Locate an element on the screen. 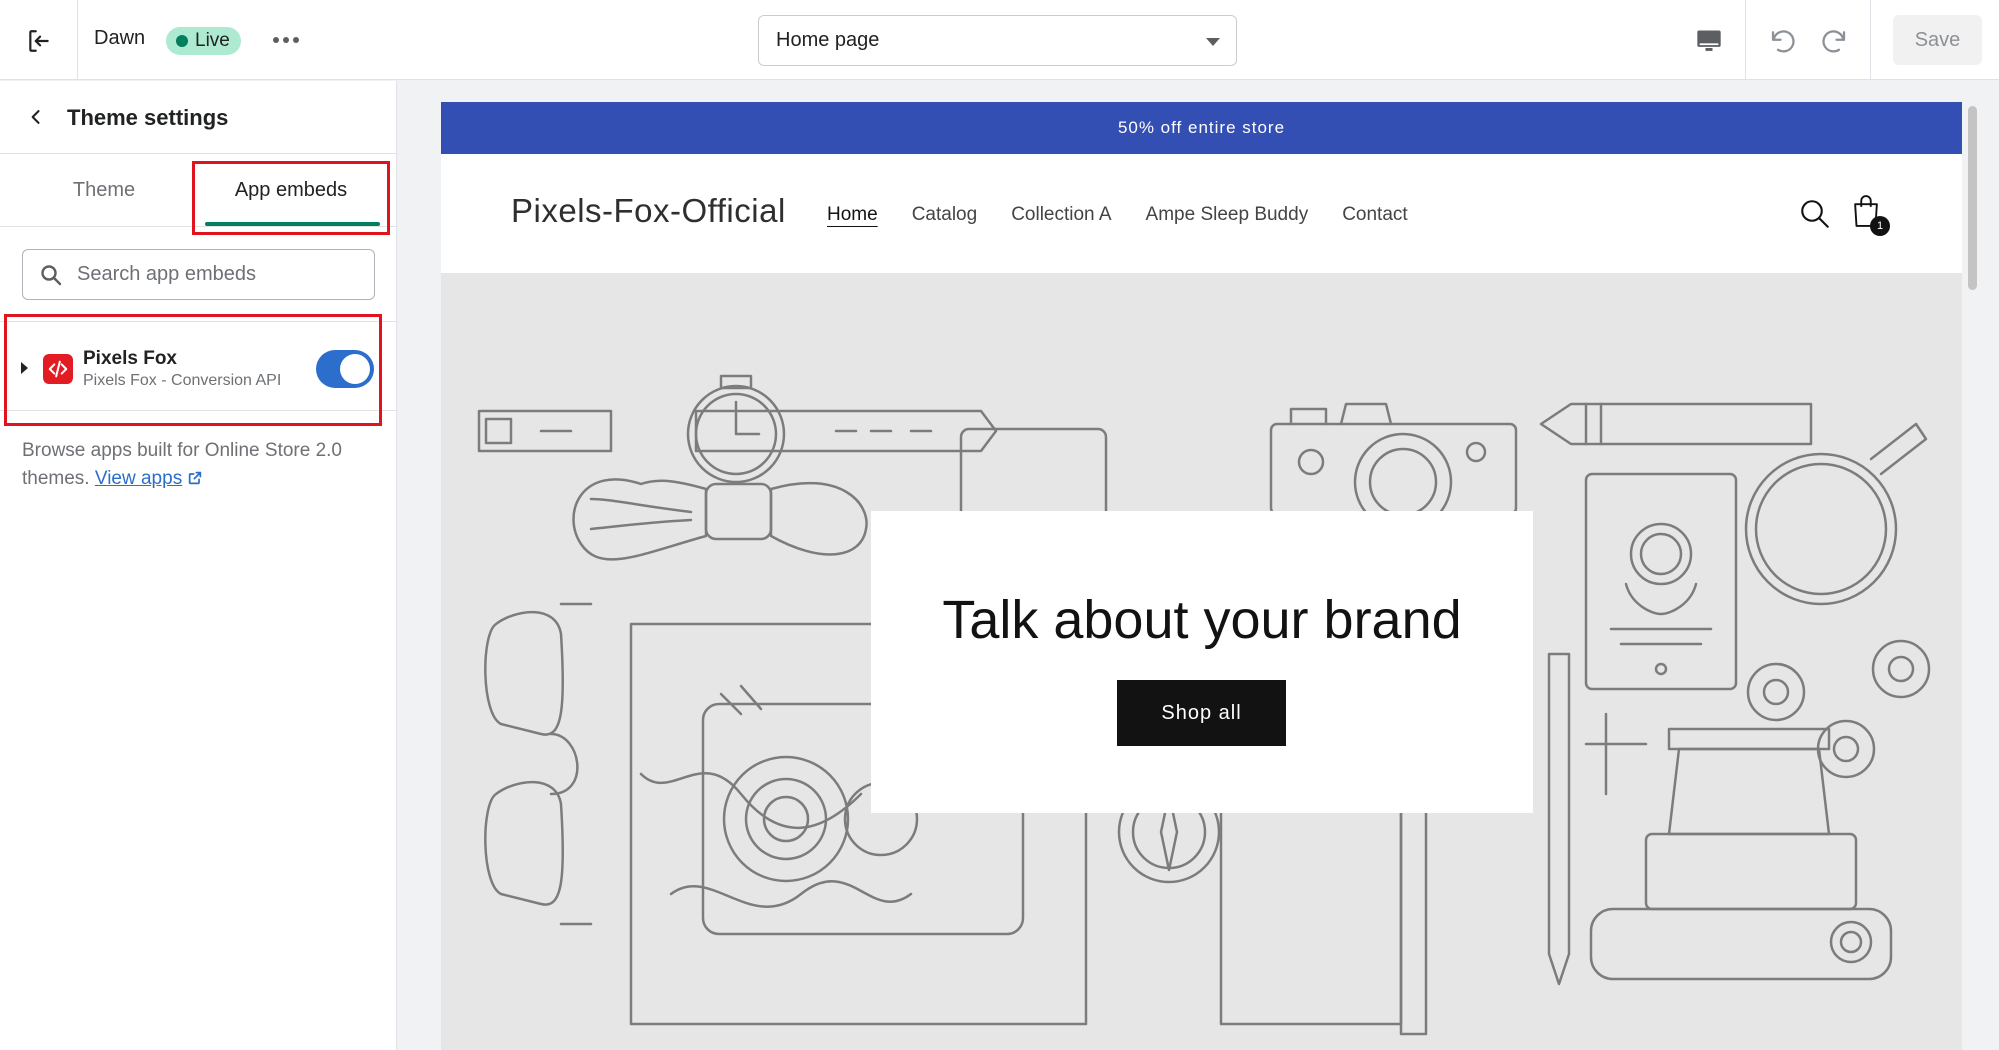  redo-button is located at coordinates (1834, 41).